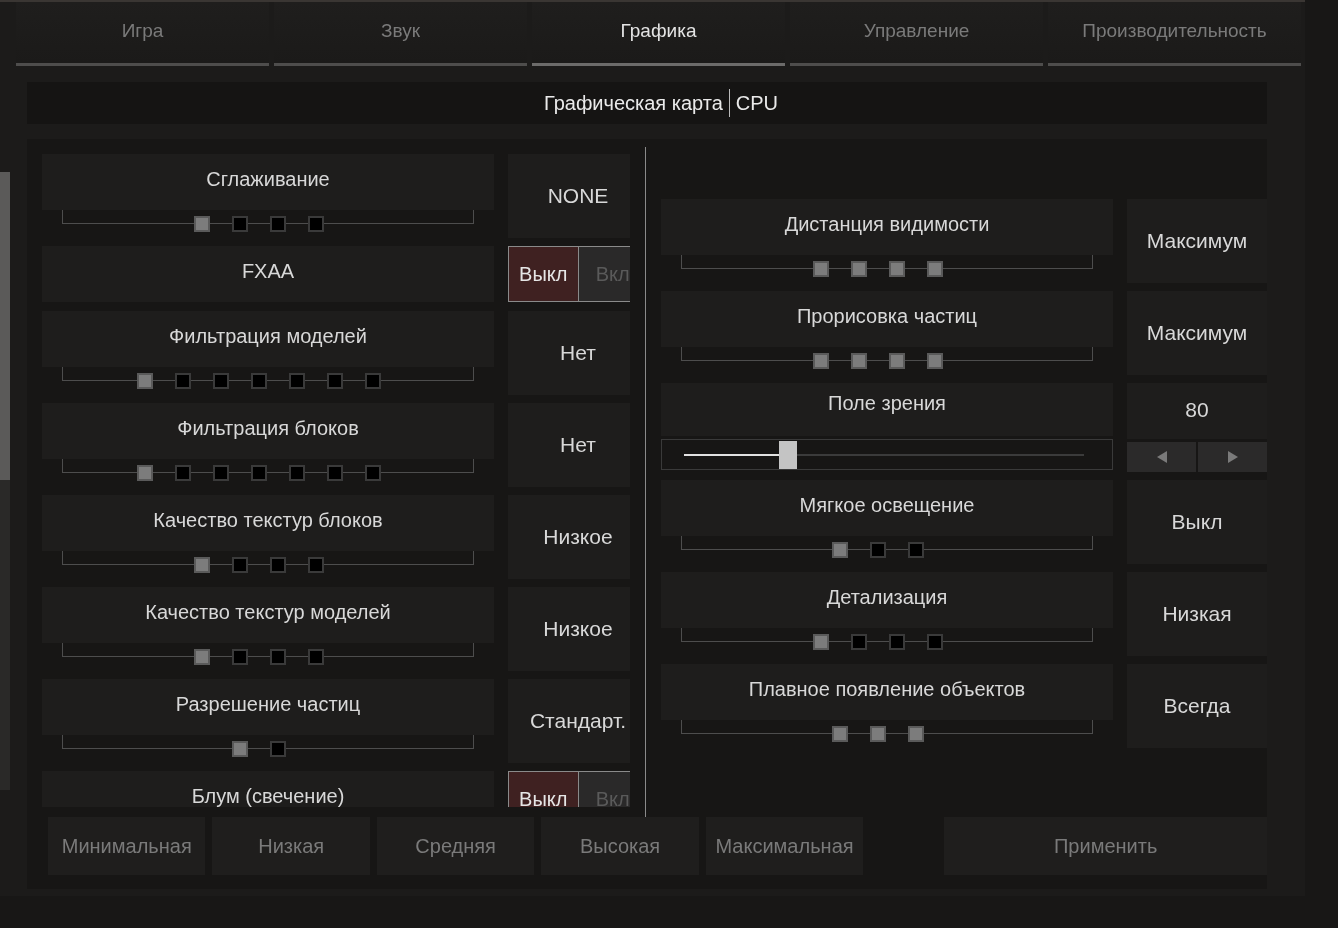 Image resolution: width=1338 pixels, height=928 pixels. What do you see at coordinates (455, 846) in the screenshot?
I see `preset-button: Средняя` at bounding box center [455, 846].